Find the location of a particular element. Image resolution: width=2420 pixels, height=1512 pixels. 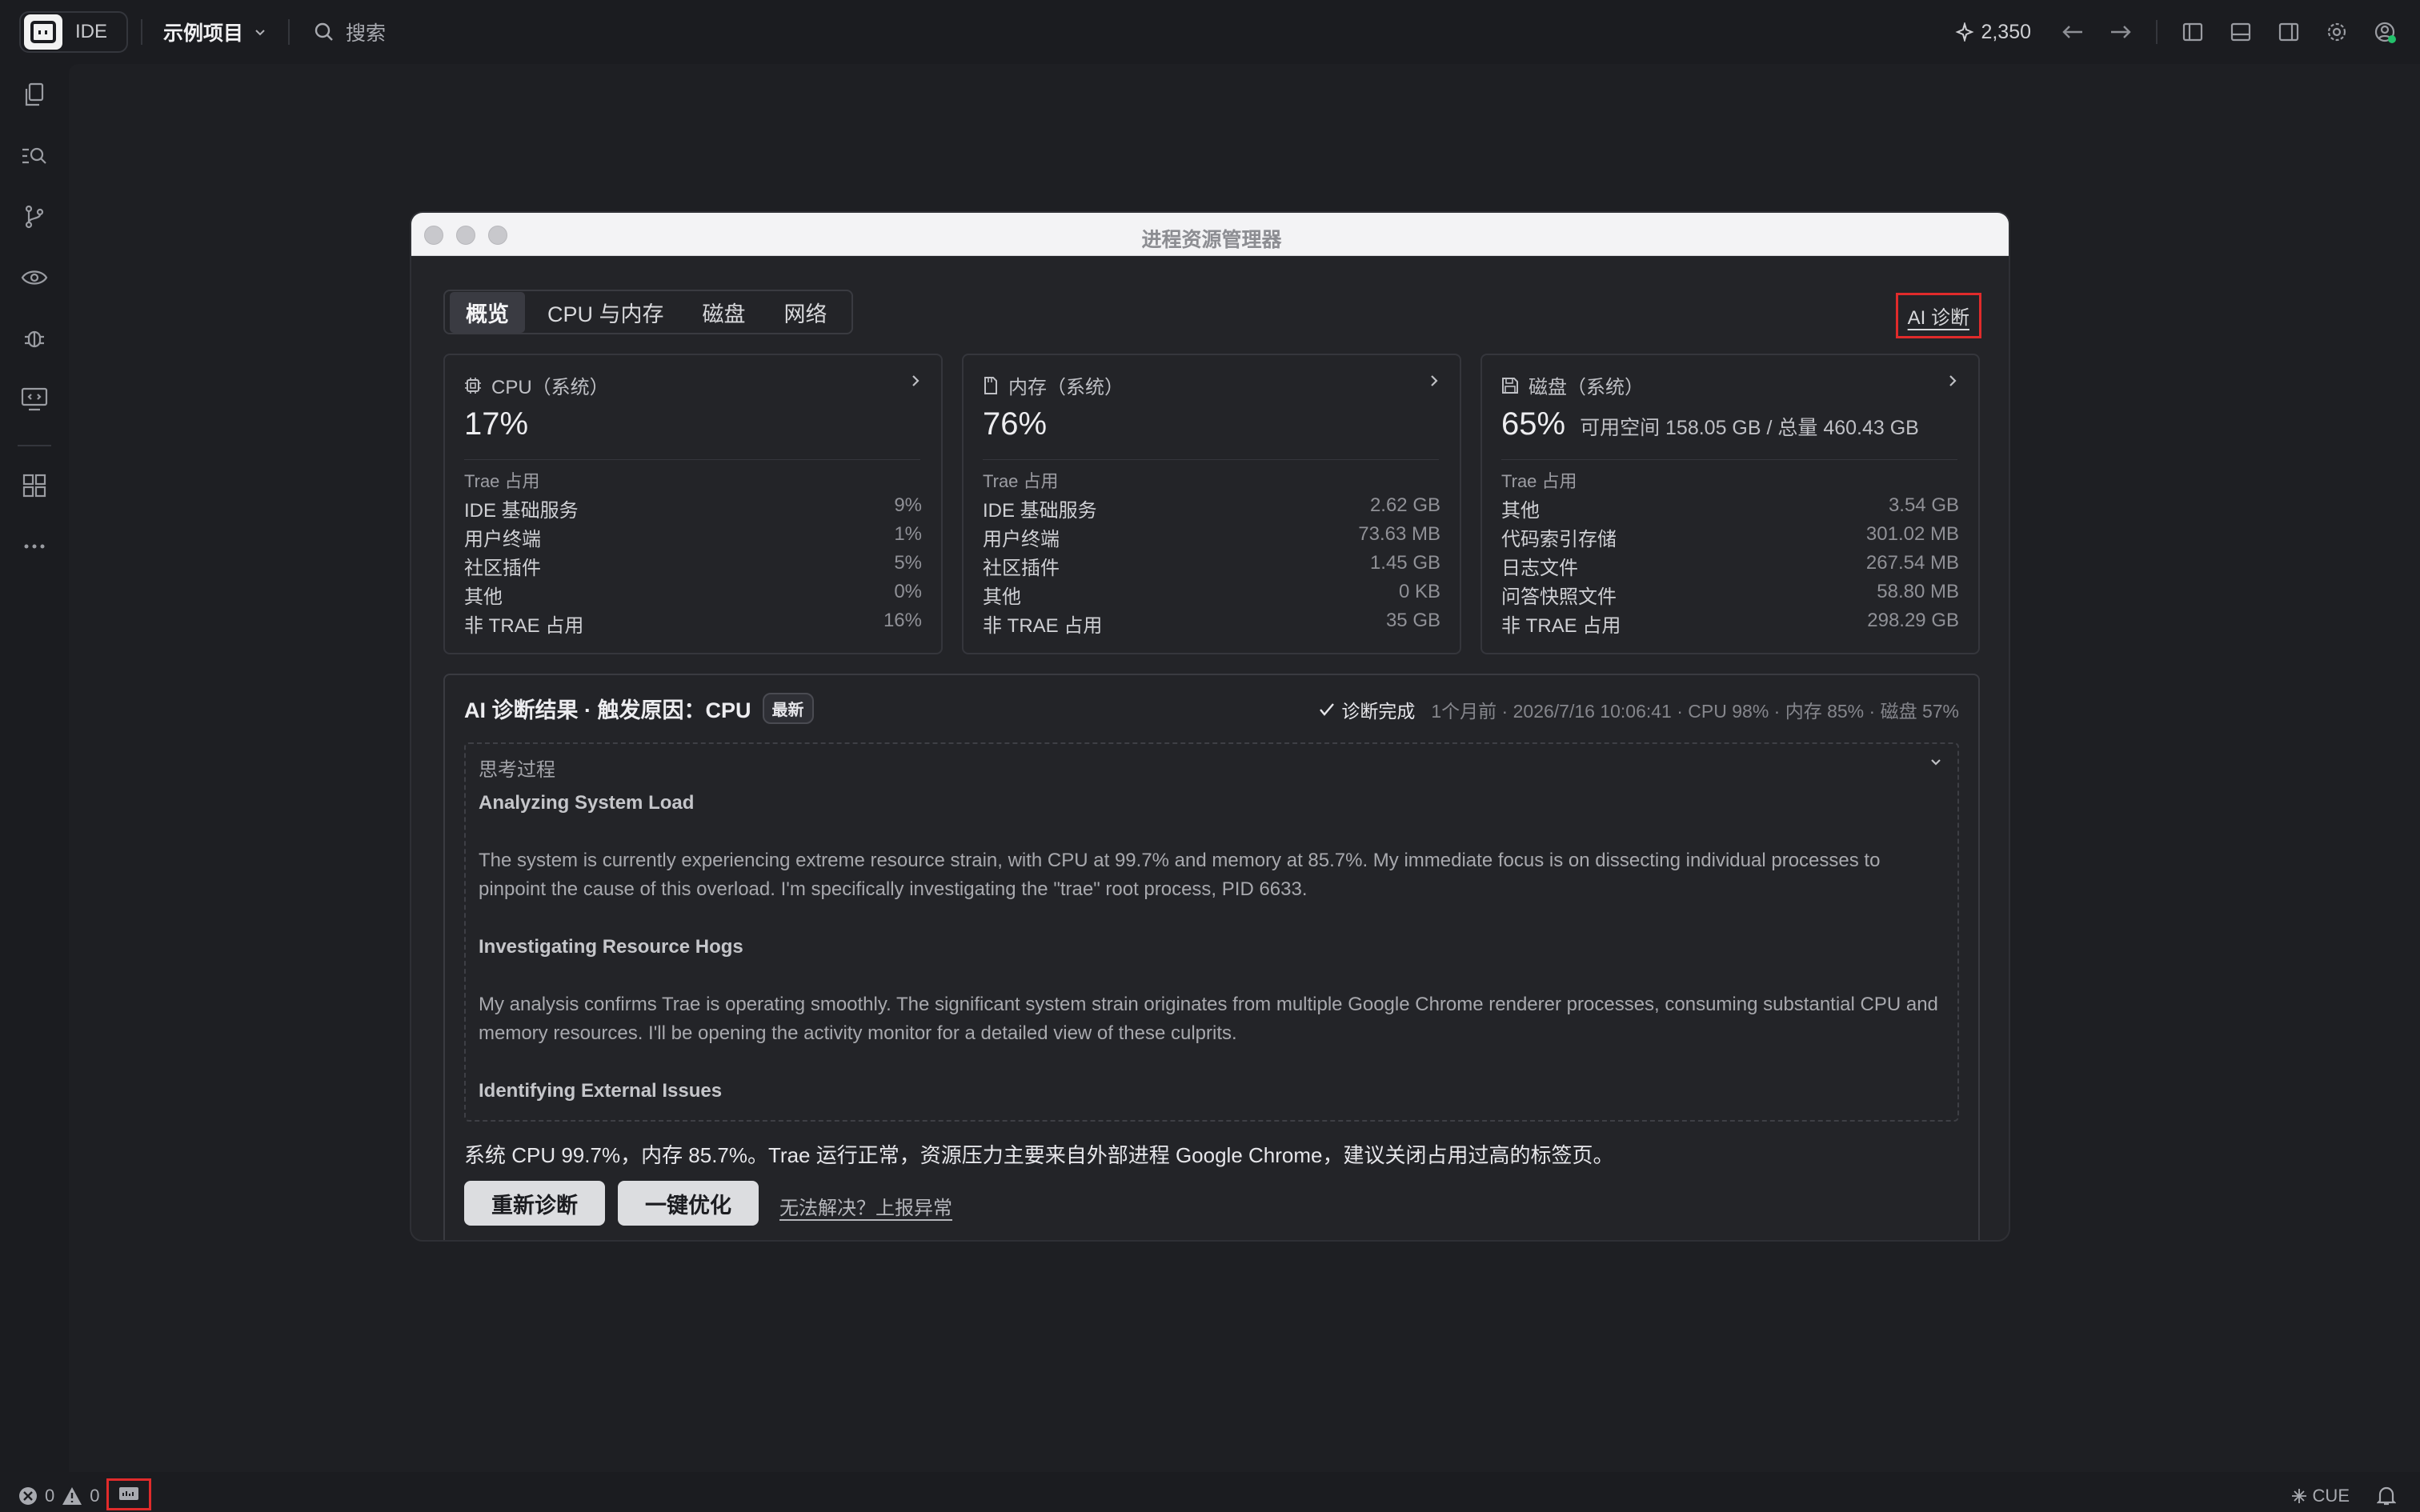

account-avatar-icon is located at coordinates (2385, 32).